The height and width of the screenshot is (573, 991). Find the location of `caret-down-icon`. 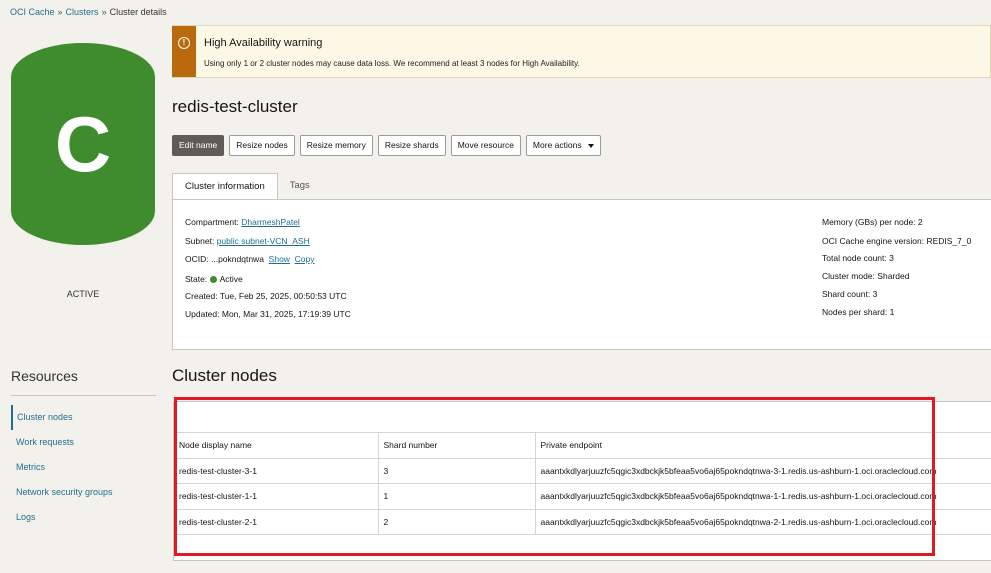

caret-down-icon is located at coordinates (590, 145).